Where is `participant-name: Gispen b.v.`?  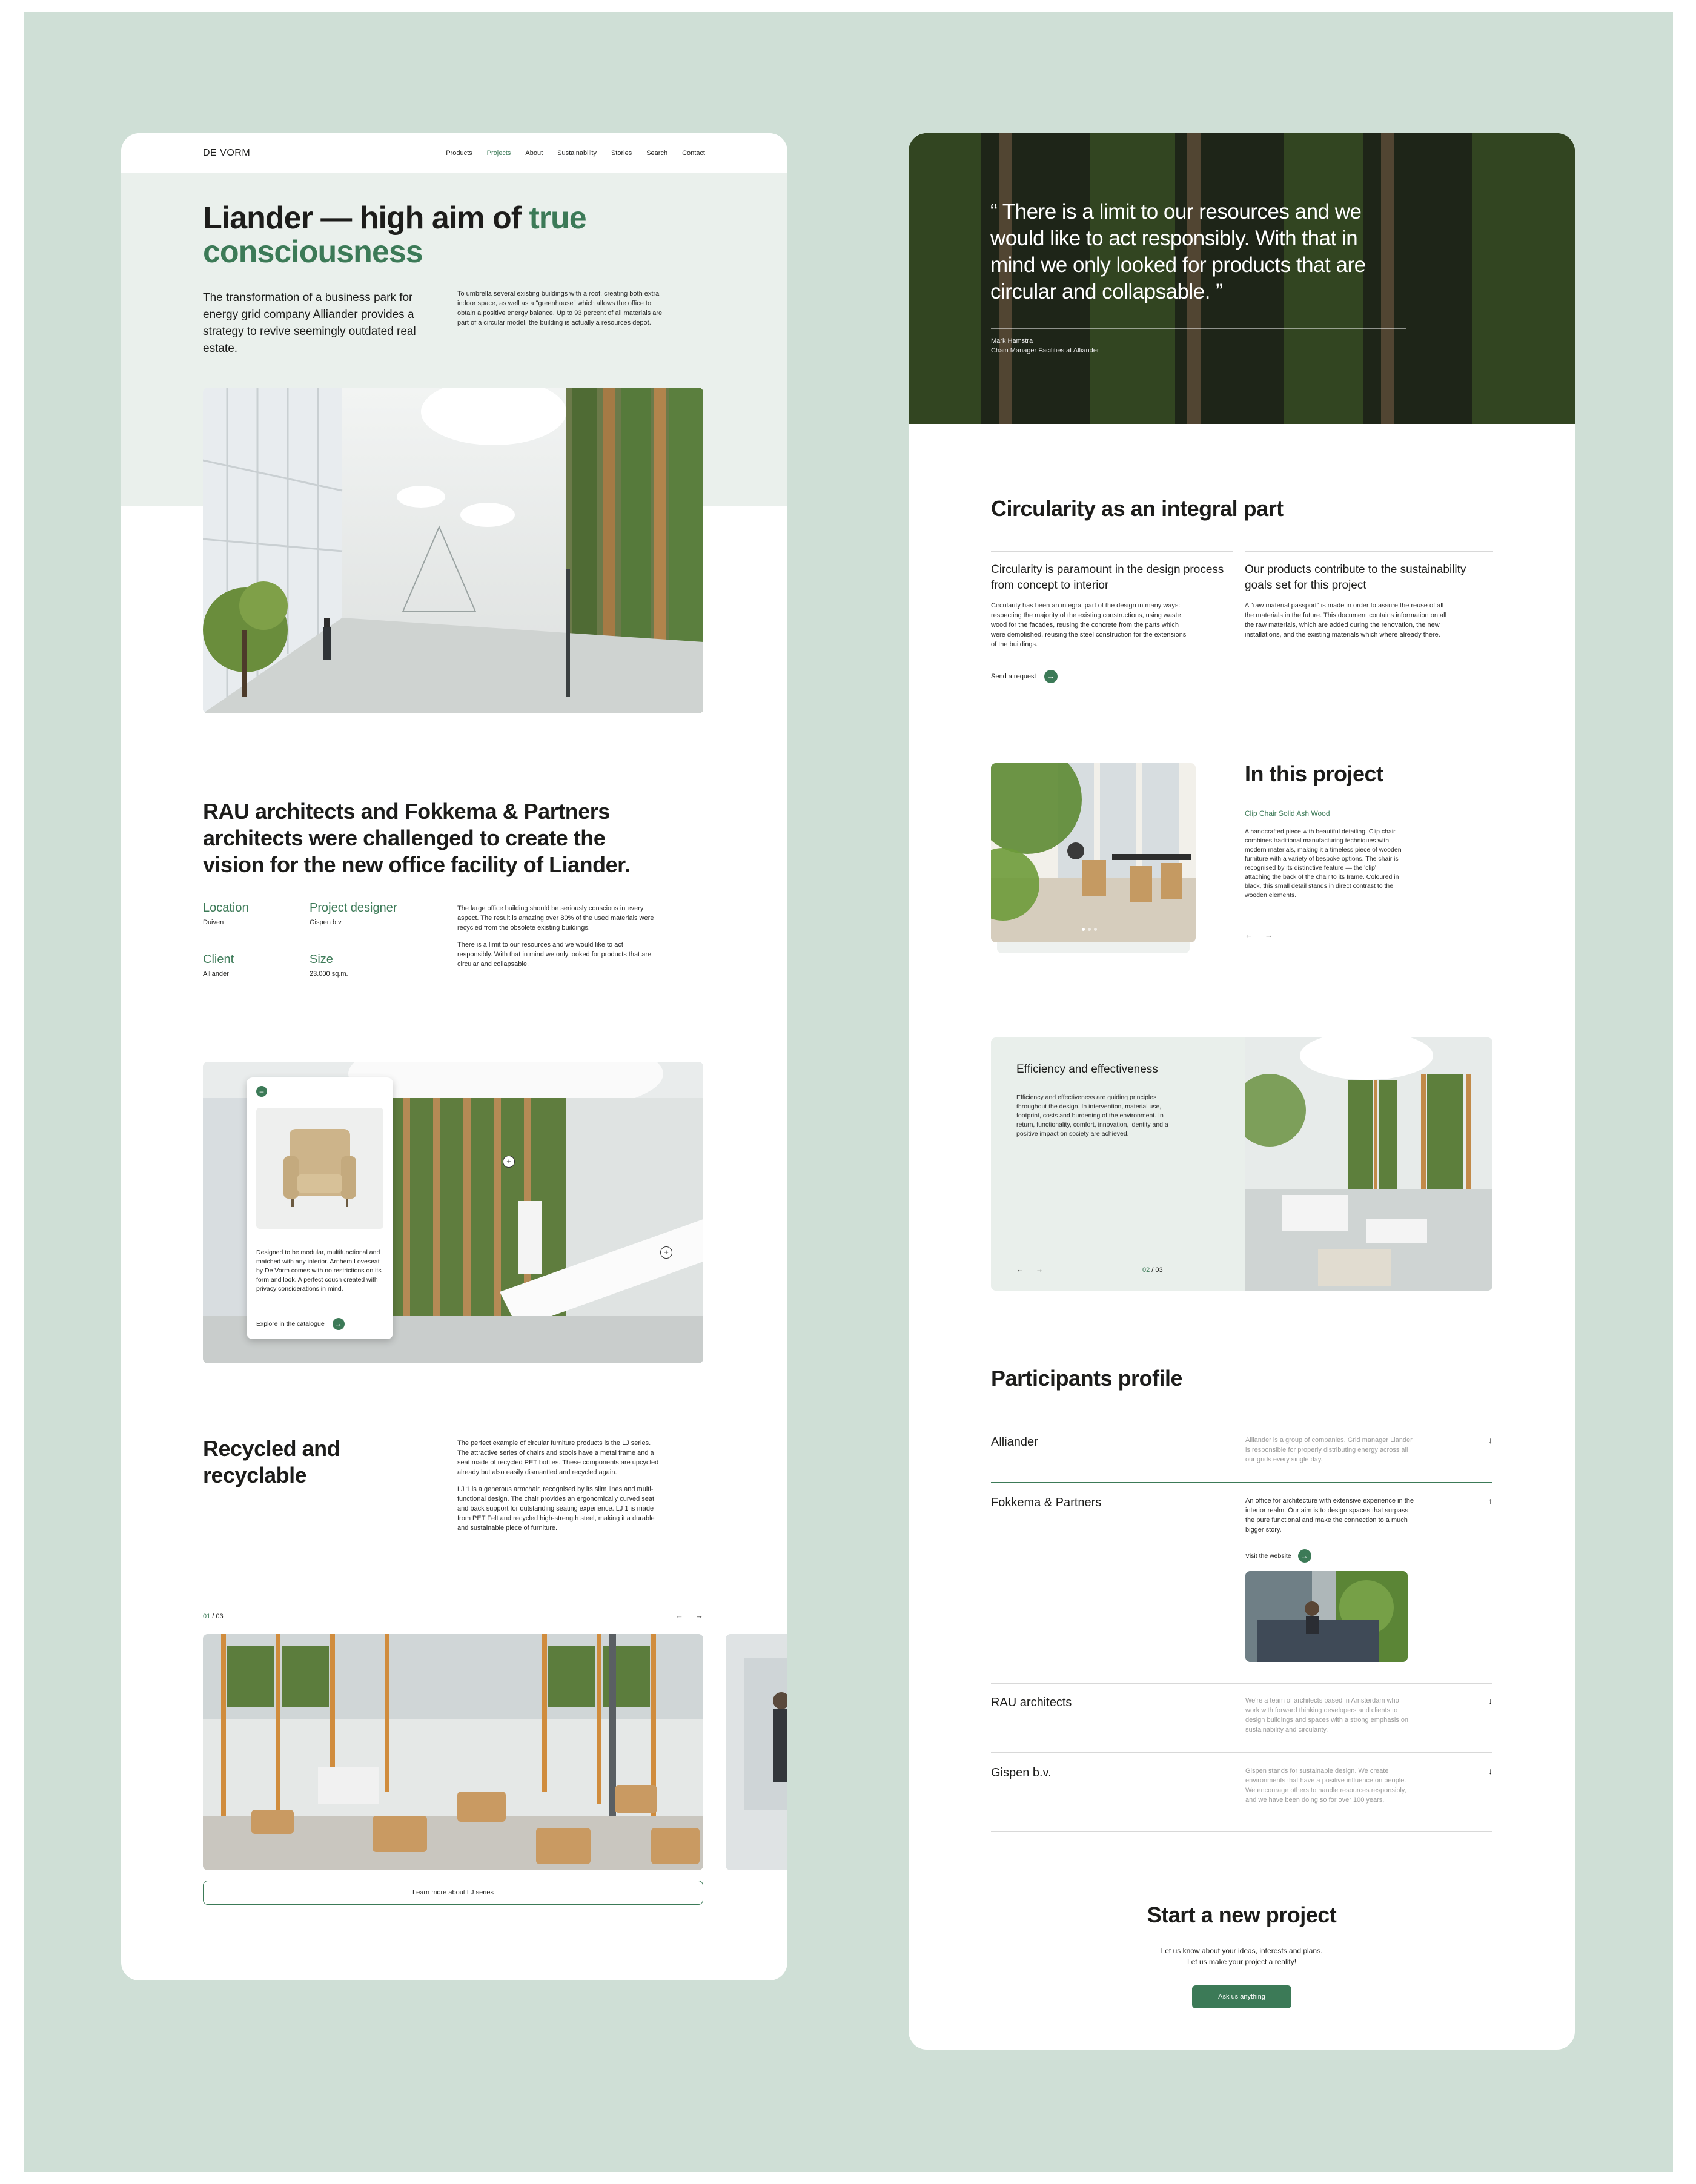 participant-name: Gispen b.v. is located at coordinates (1022, 1772).